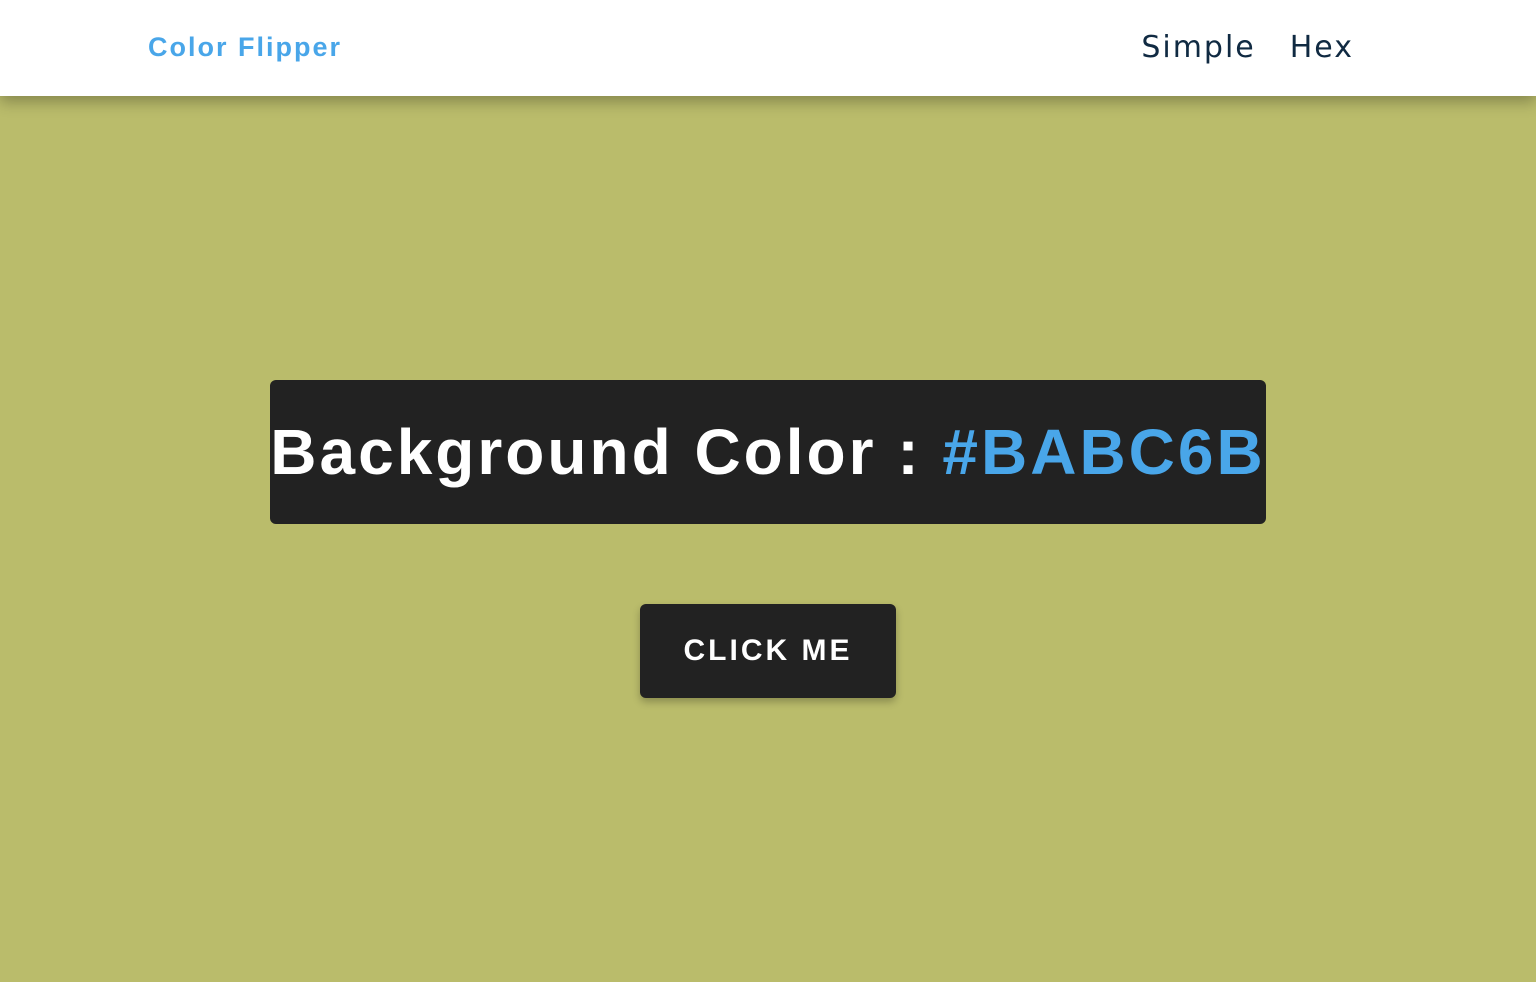  I want to click on click-me-button: CLICK ME, so click(768, 651).